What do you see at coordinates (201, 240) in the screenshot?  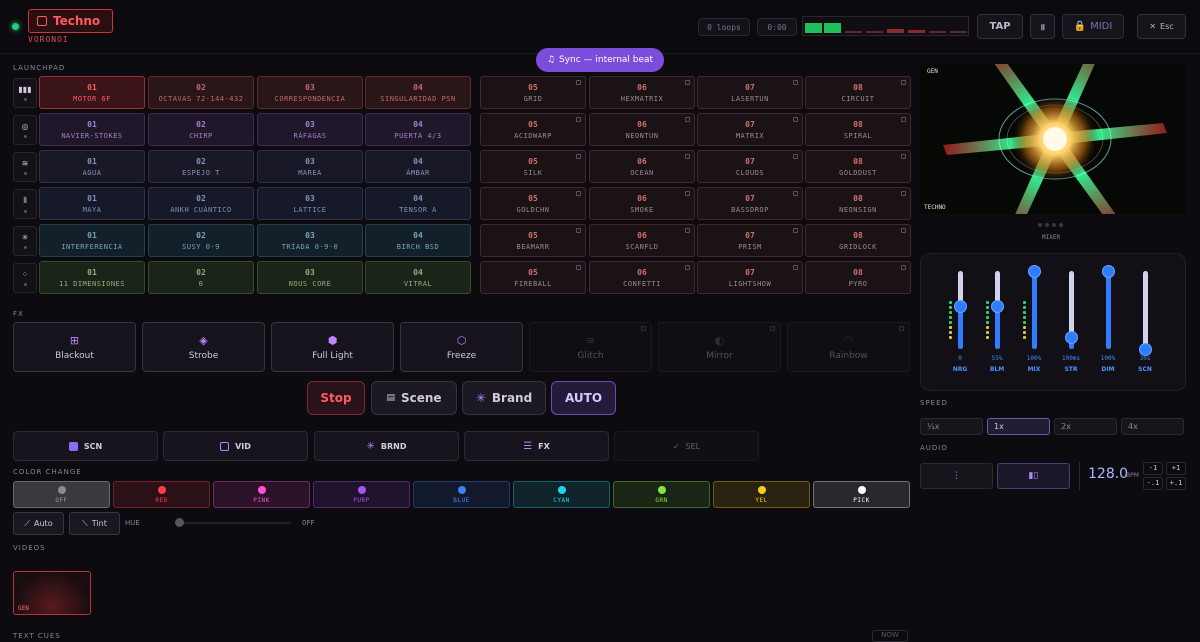 I see `launchpad-cell: 02 SUSY 0·9` at bounding box center [201, 240].